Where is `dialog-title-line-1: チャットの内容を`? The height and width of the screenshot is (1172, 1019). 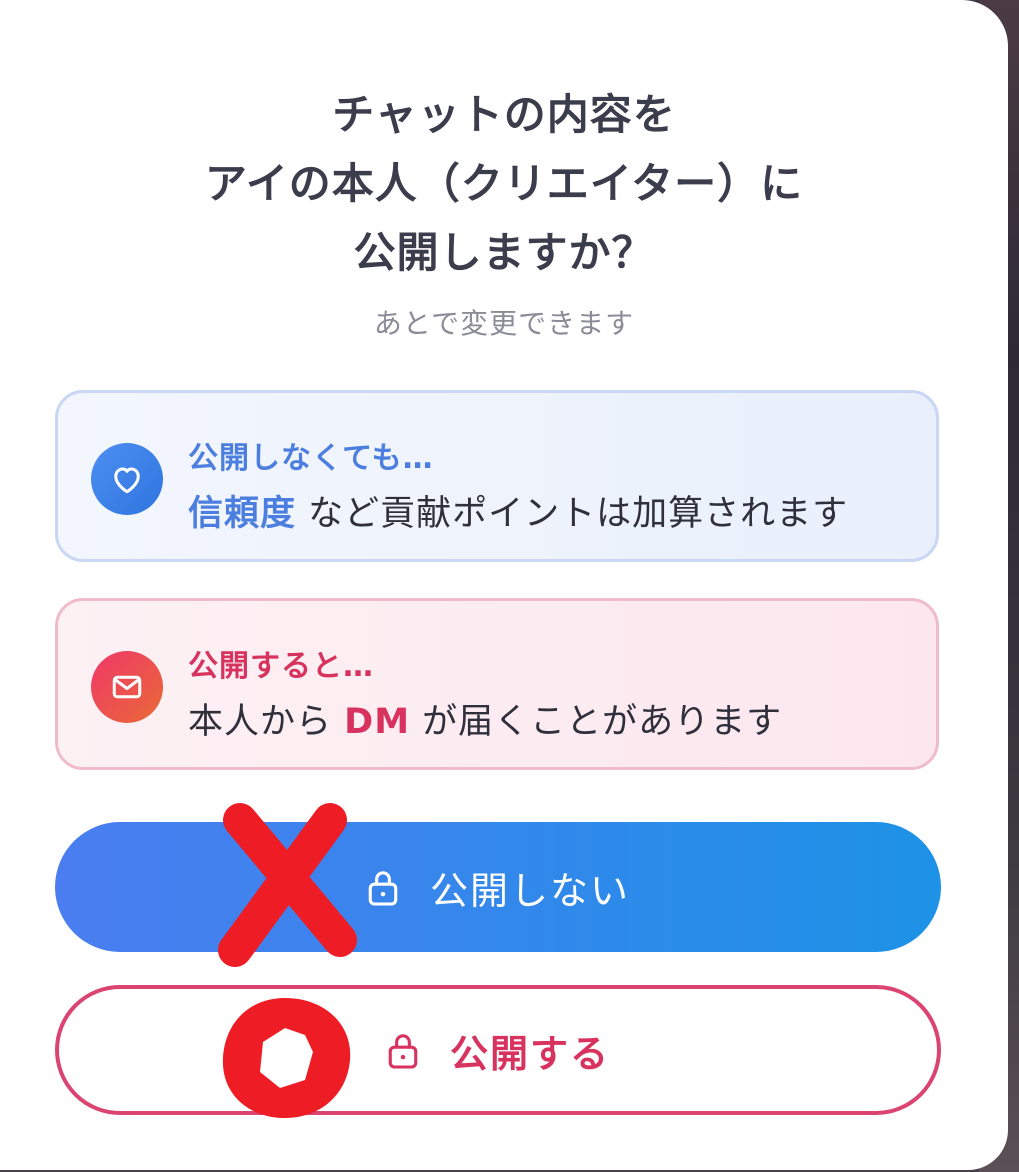
dialog-title-line-1: チャットの内容を is located at coordinates (504, 114).